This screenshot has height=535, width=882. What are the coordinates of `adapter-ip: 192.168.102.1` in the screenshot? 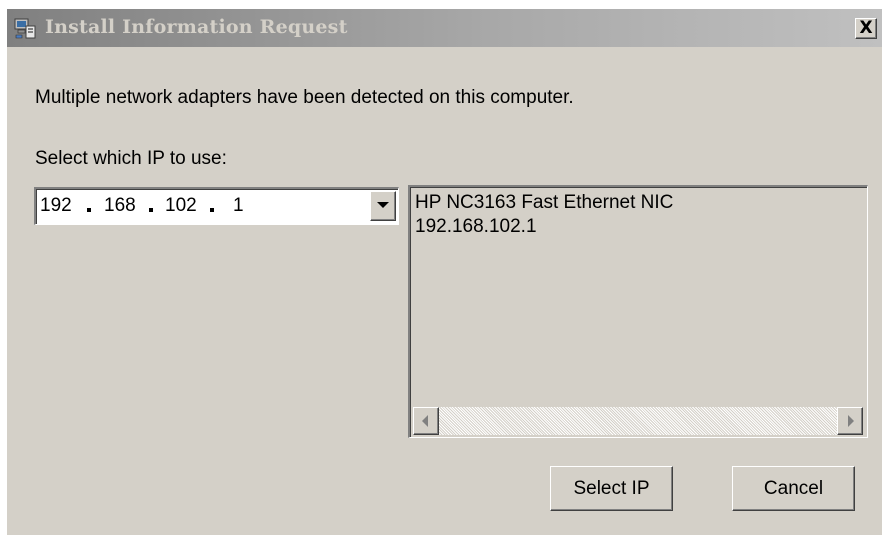 It's located at (476, 226).